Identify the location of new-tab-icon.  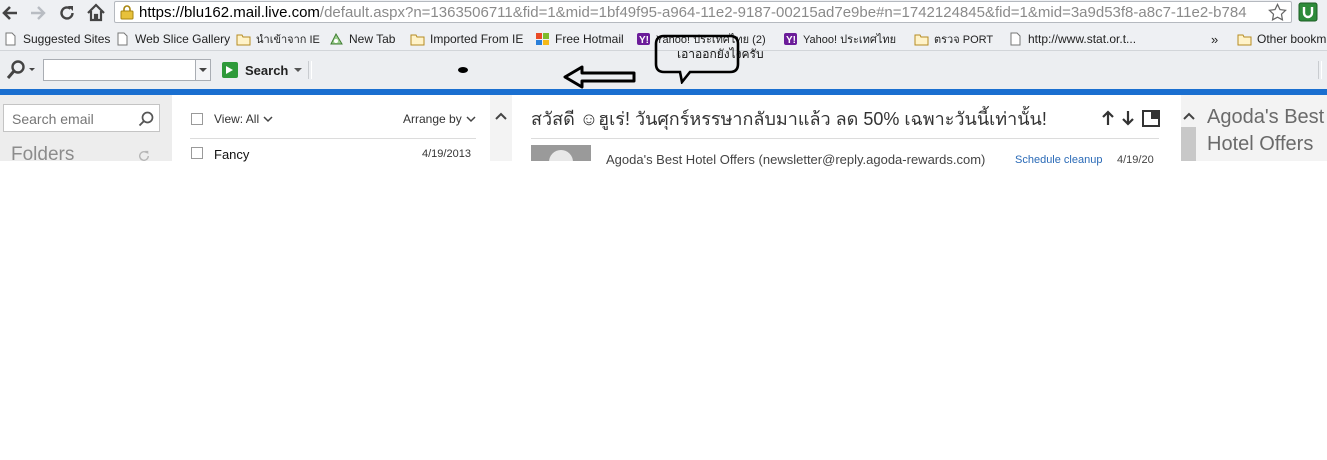
(336, 38).